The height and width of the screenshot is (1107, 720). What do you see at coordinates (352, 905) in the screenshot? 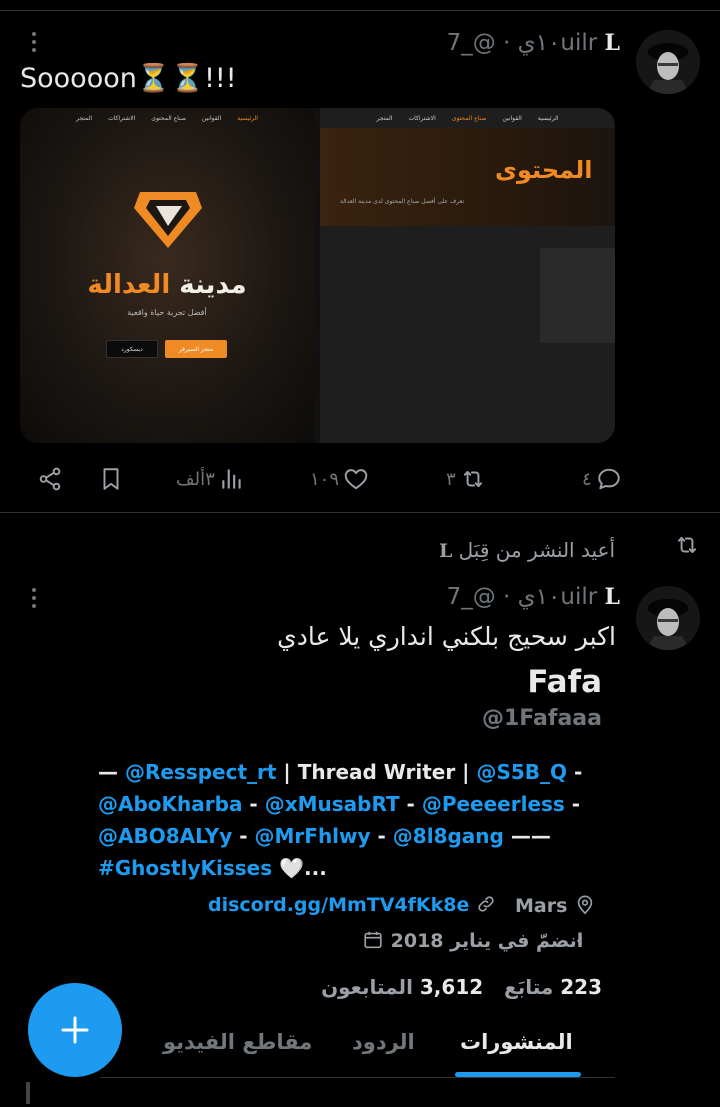
I see `profile-website: discord.gg/MmTV4fKk8e` at bounding box center [352, 905].